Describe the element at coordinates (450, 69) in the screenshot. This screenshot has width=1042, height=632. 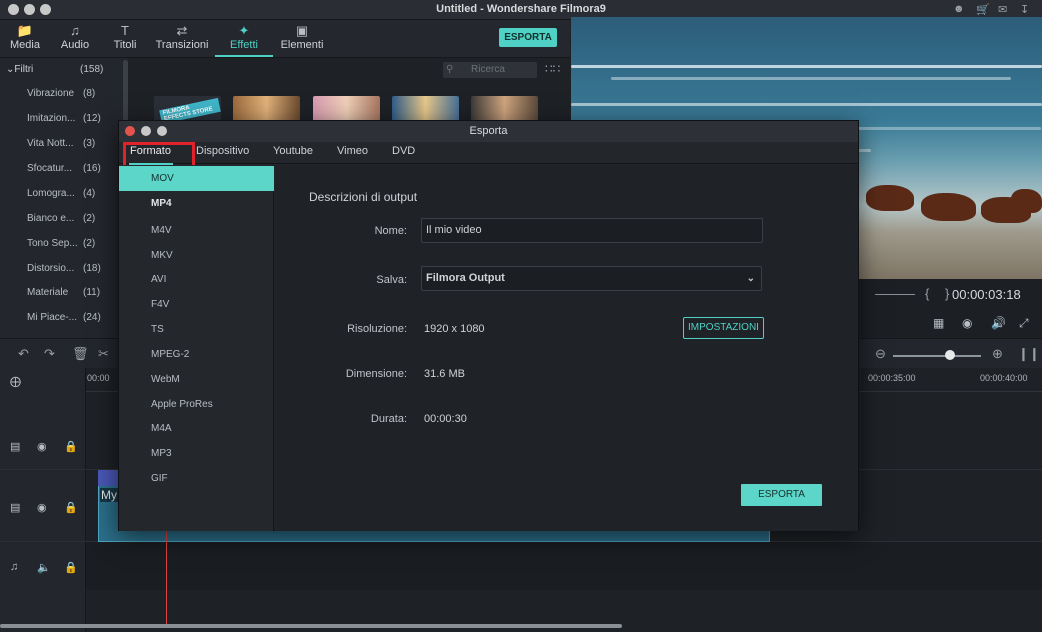
I see `search-icon: ⚲` at that location.